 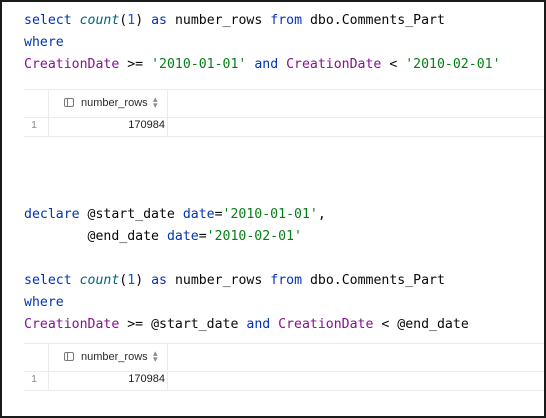 I want to click on keyword-declare: declare, so click(x=52, y=214).